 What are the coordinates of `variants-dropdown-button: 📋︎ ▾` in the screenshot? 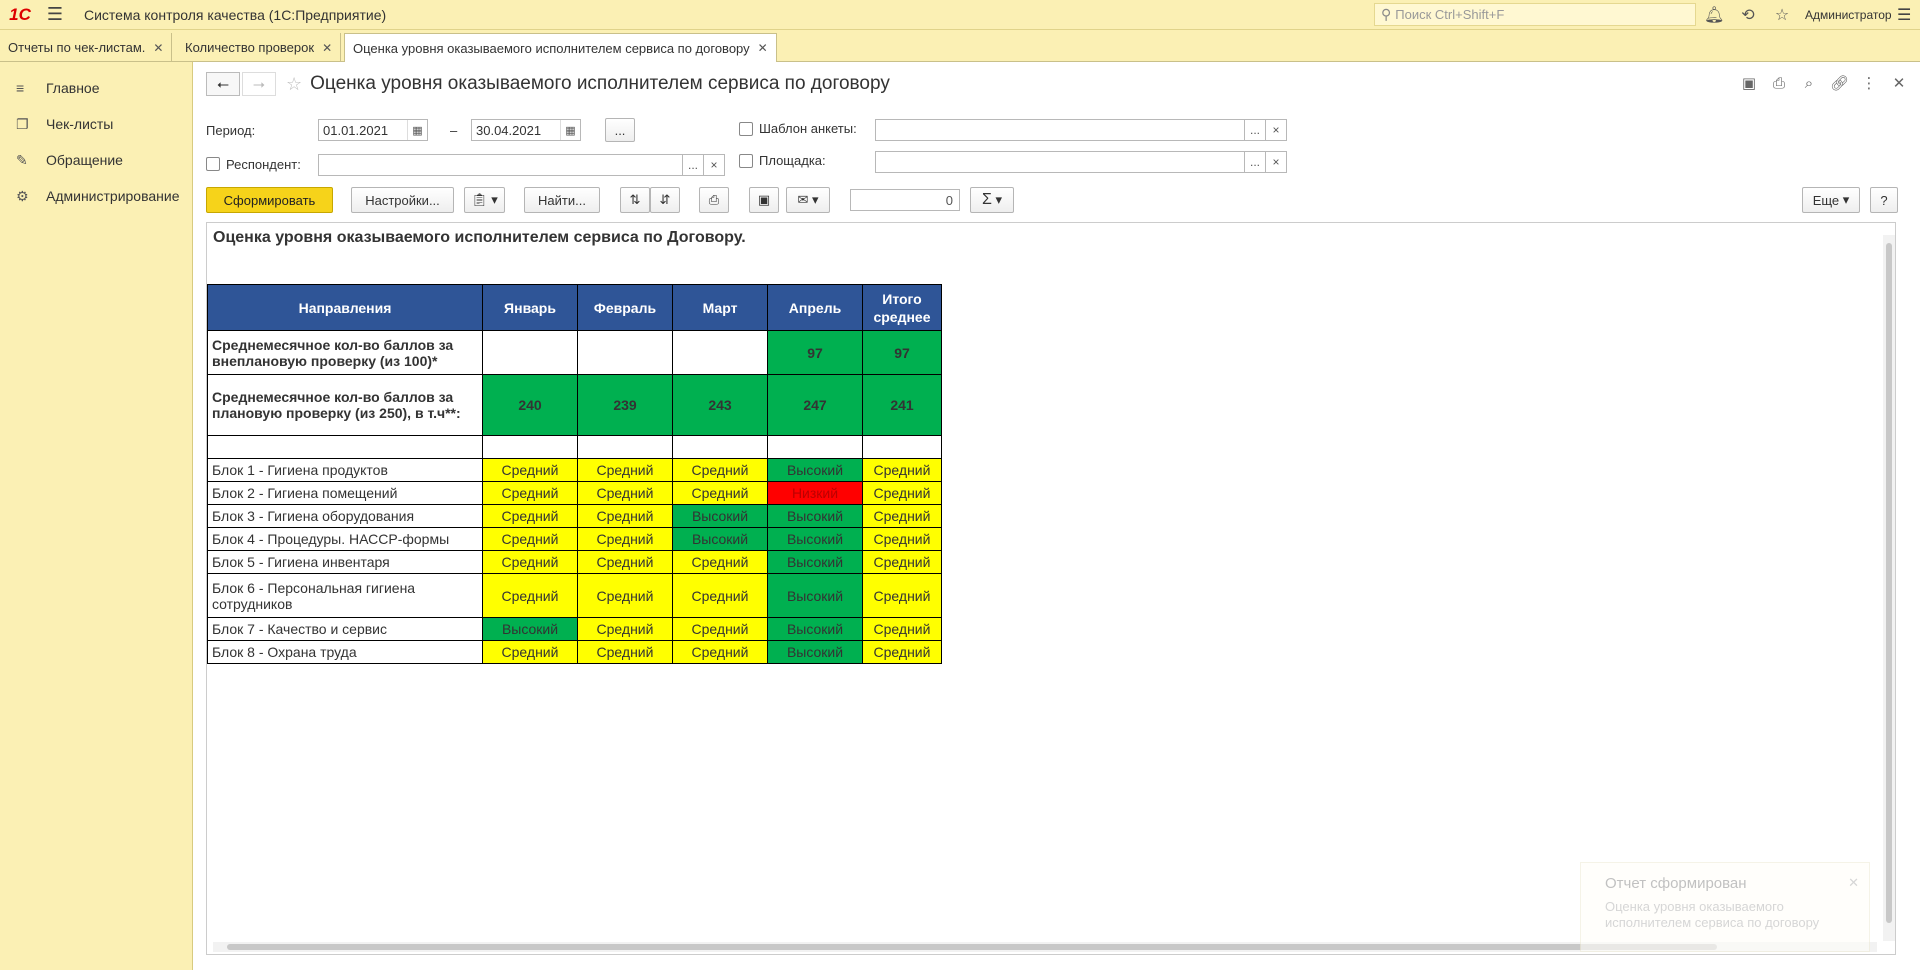 It's located at (484, 200).